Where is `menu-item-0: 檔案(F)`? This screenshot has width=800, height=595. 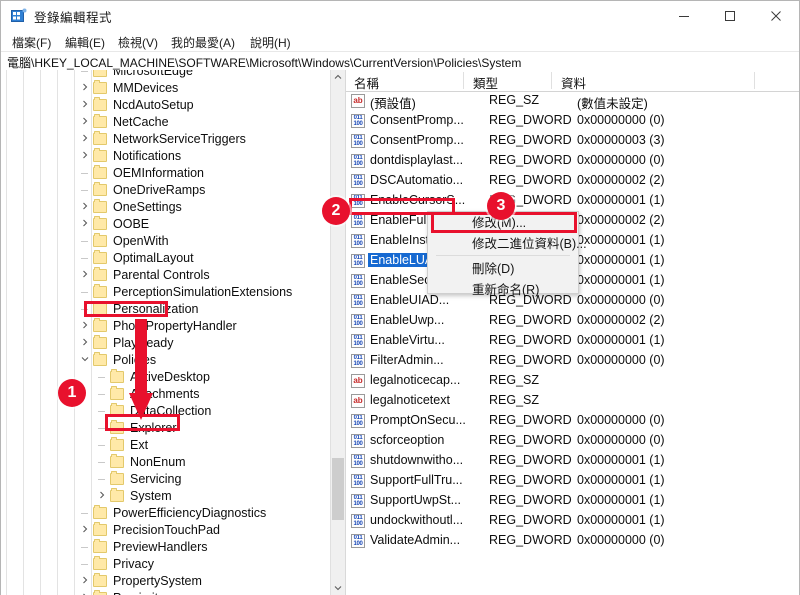
menu-item-0: 檔案(F) is located at coordinates (31, 42).